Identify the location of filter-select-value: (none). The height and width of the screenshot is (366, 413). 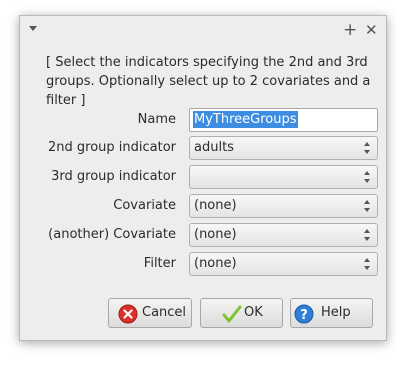
(215, 263).